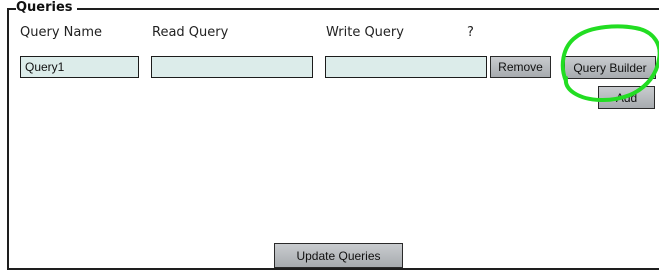 Image resolution: width=659 pixels, height=275 pixels. I want to click on update-queries-button: Update Queries, so click(338, 255).